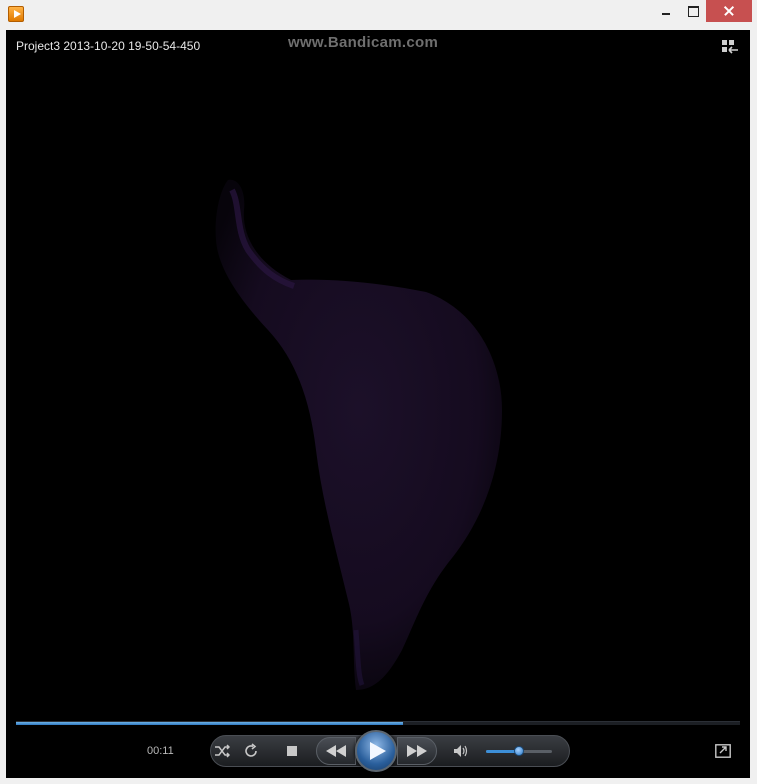 This screenshot has height=784, width=757. What do you see at coordinates (16, 14) in the screenshot?
I see `media-player-icon` at bounding box center [16, 14].